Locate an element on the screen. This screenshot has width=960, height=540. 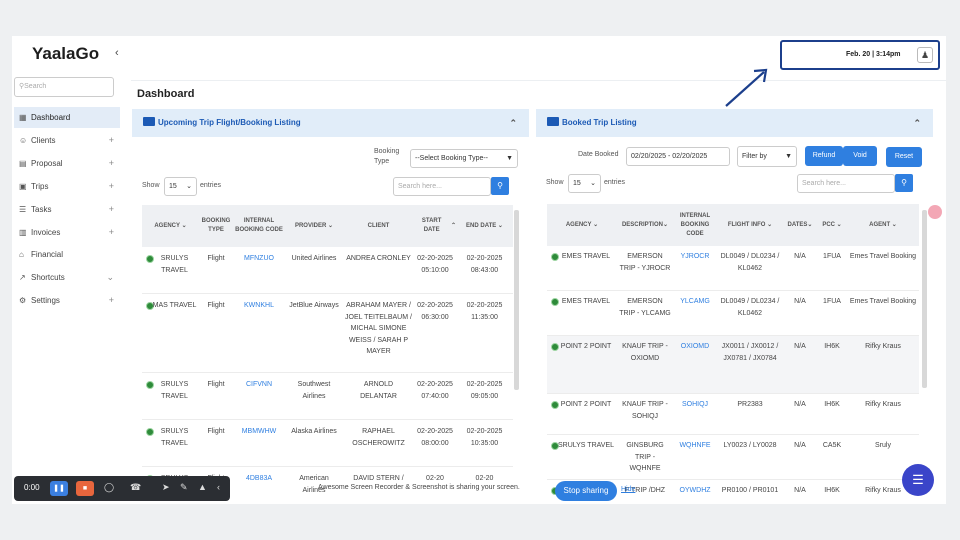
sidebar-item-tasks: ☰ Tasks + is located at coordinates (67, 209).